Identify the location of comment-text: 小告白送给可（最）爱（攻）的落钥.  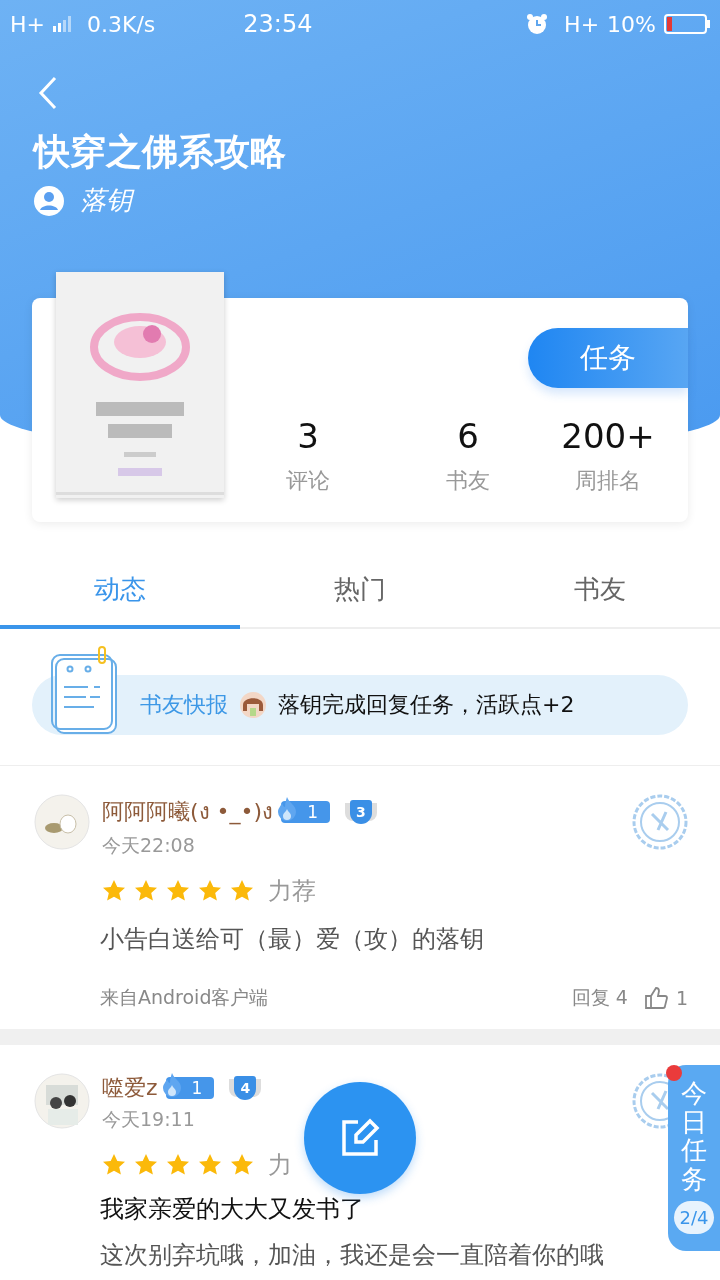
(292, 939).